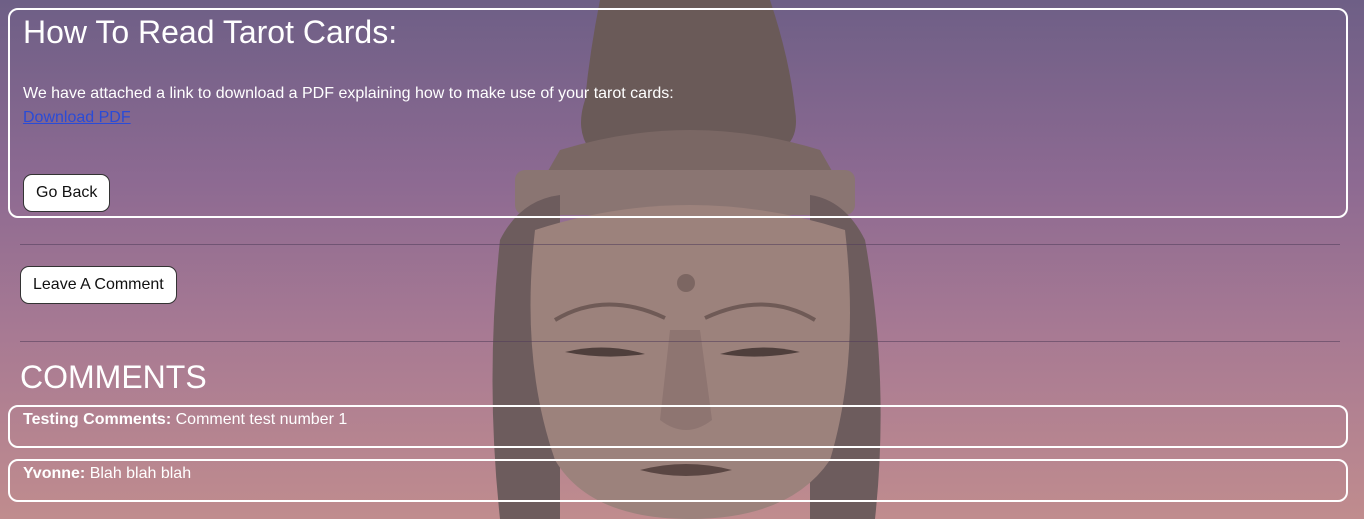  Describe the element at coordinates (678, 426) in the screenshot. I see `comment-item: Testing Comments: Comment test number 1` at that location.